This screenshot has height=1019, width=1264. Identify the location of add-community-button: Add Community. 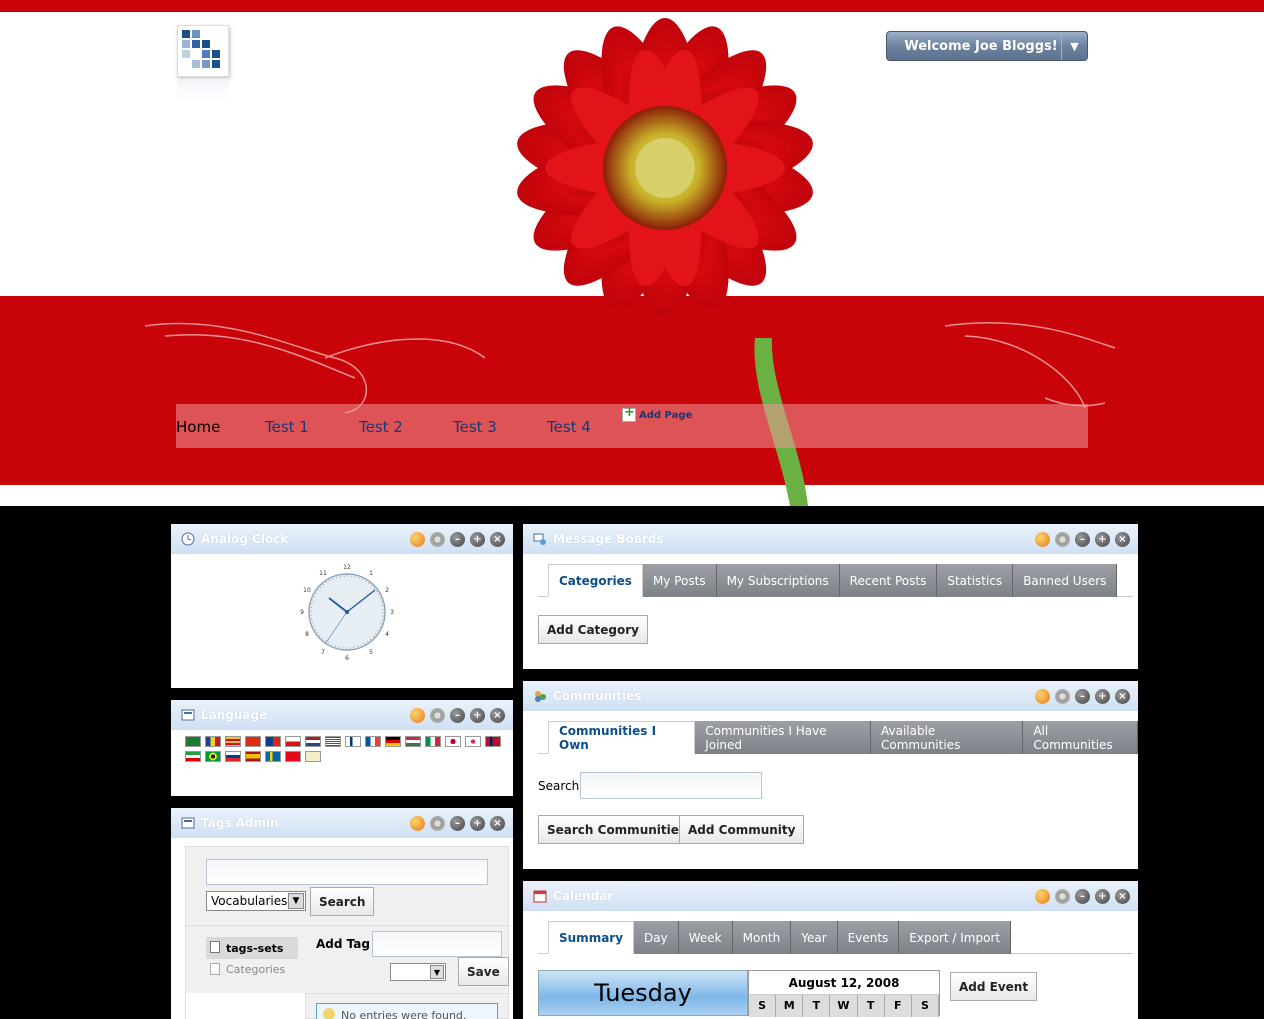
(742, 829).